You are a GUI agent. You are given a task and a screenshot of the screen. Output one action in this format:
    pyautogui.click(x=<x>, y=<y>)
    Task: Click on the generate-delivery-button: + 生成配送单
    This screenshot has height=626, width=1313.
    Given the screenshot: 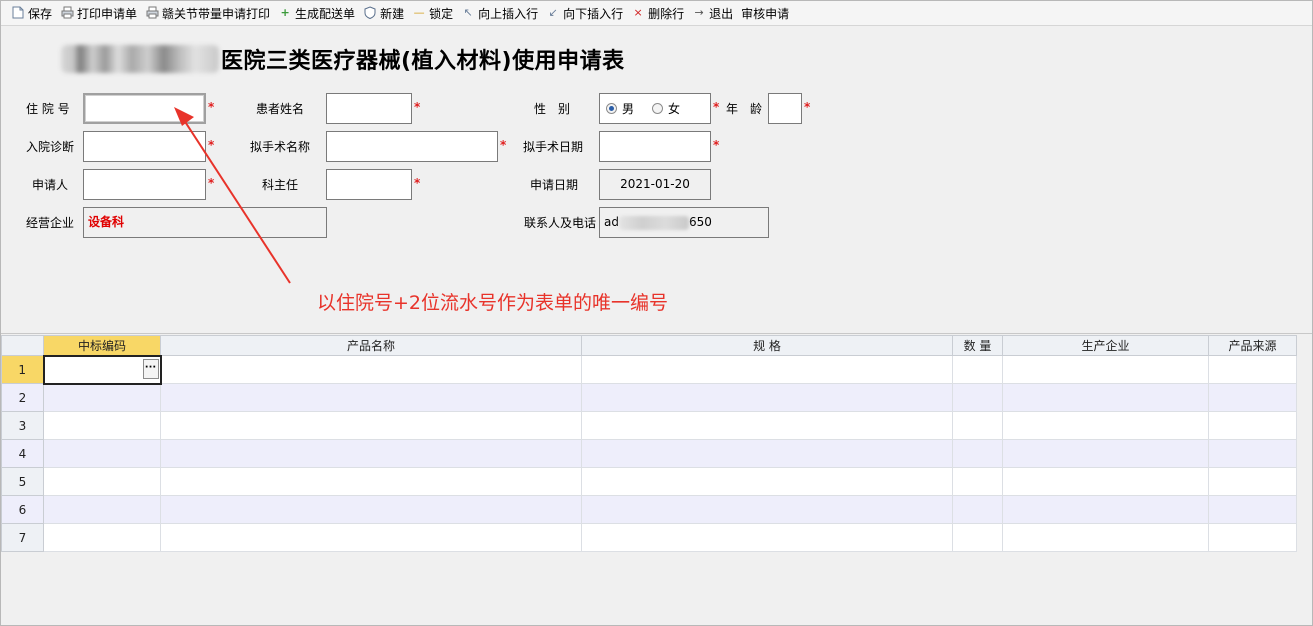 What is the action you would take?
    pyautogui.click(x=316, y=13)
    